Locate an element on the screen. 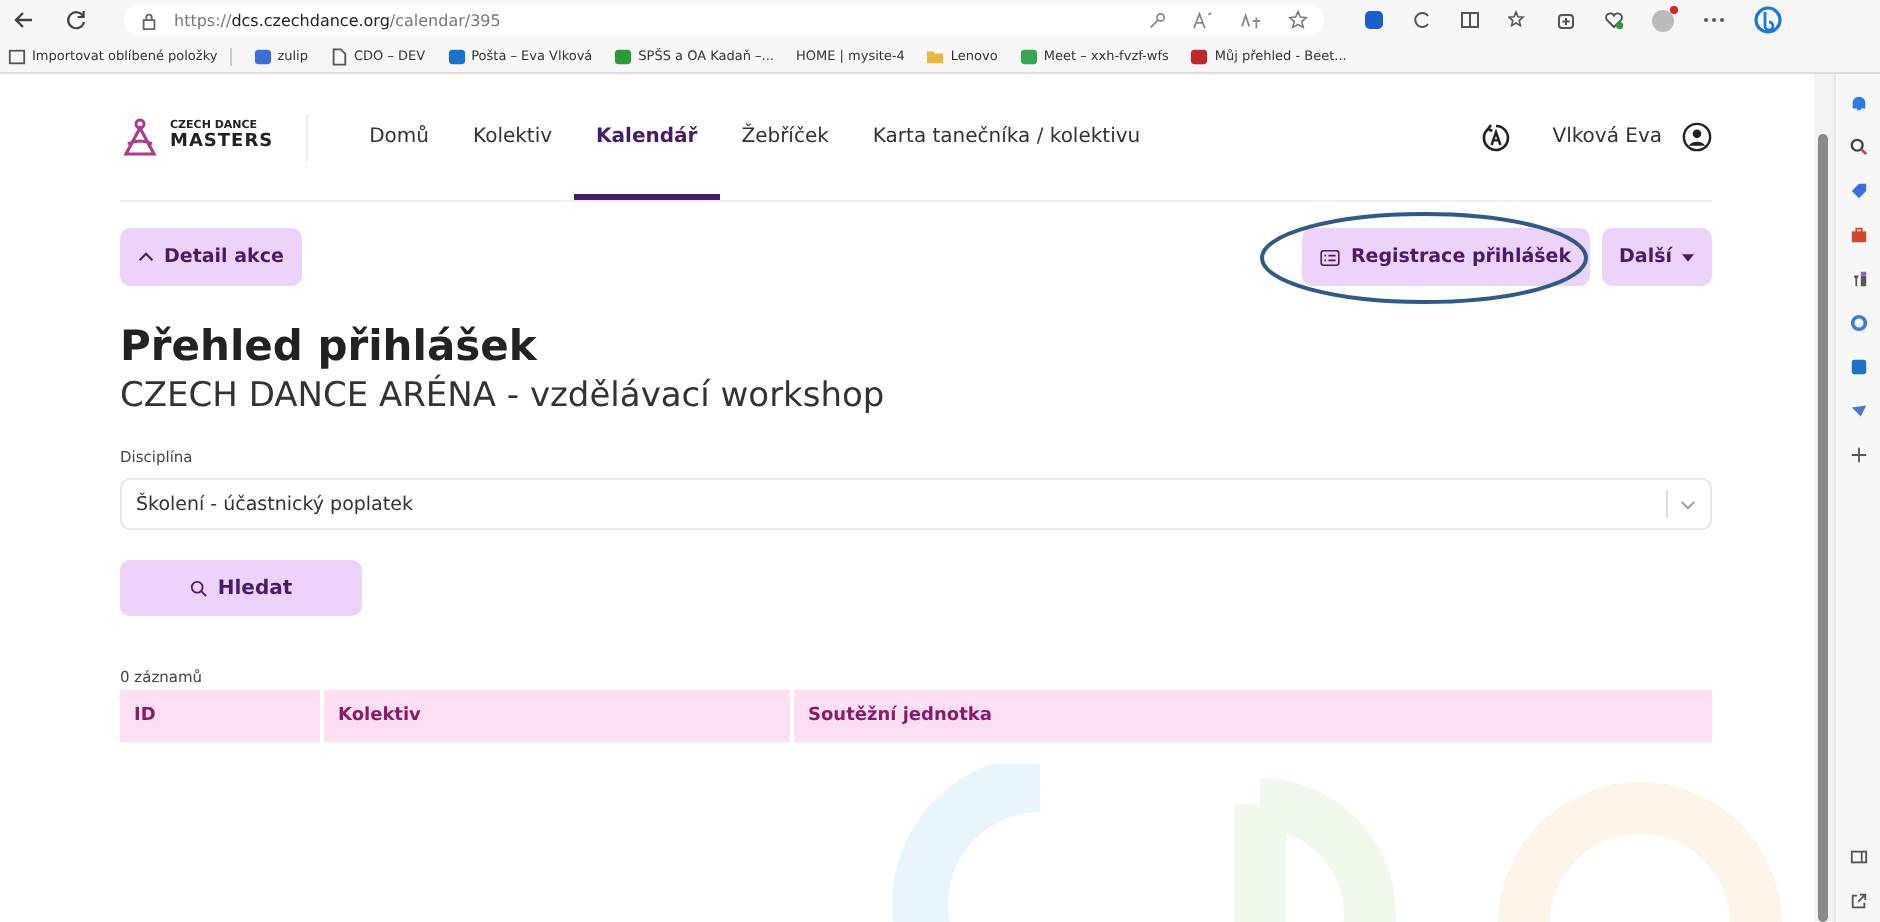 This screenshot has width=1880, height=922. user-name: Vlková Eva is located at coordinates (1607, 137).